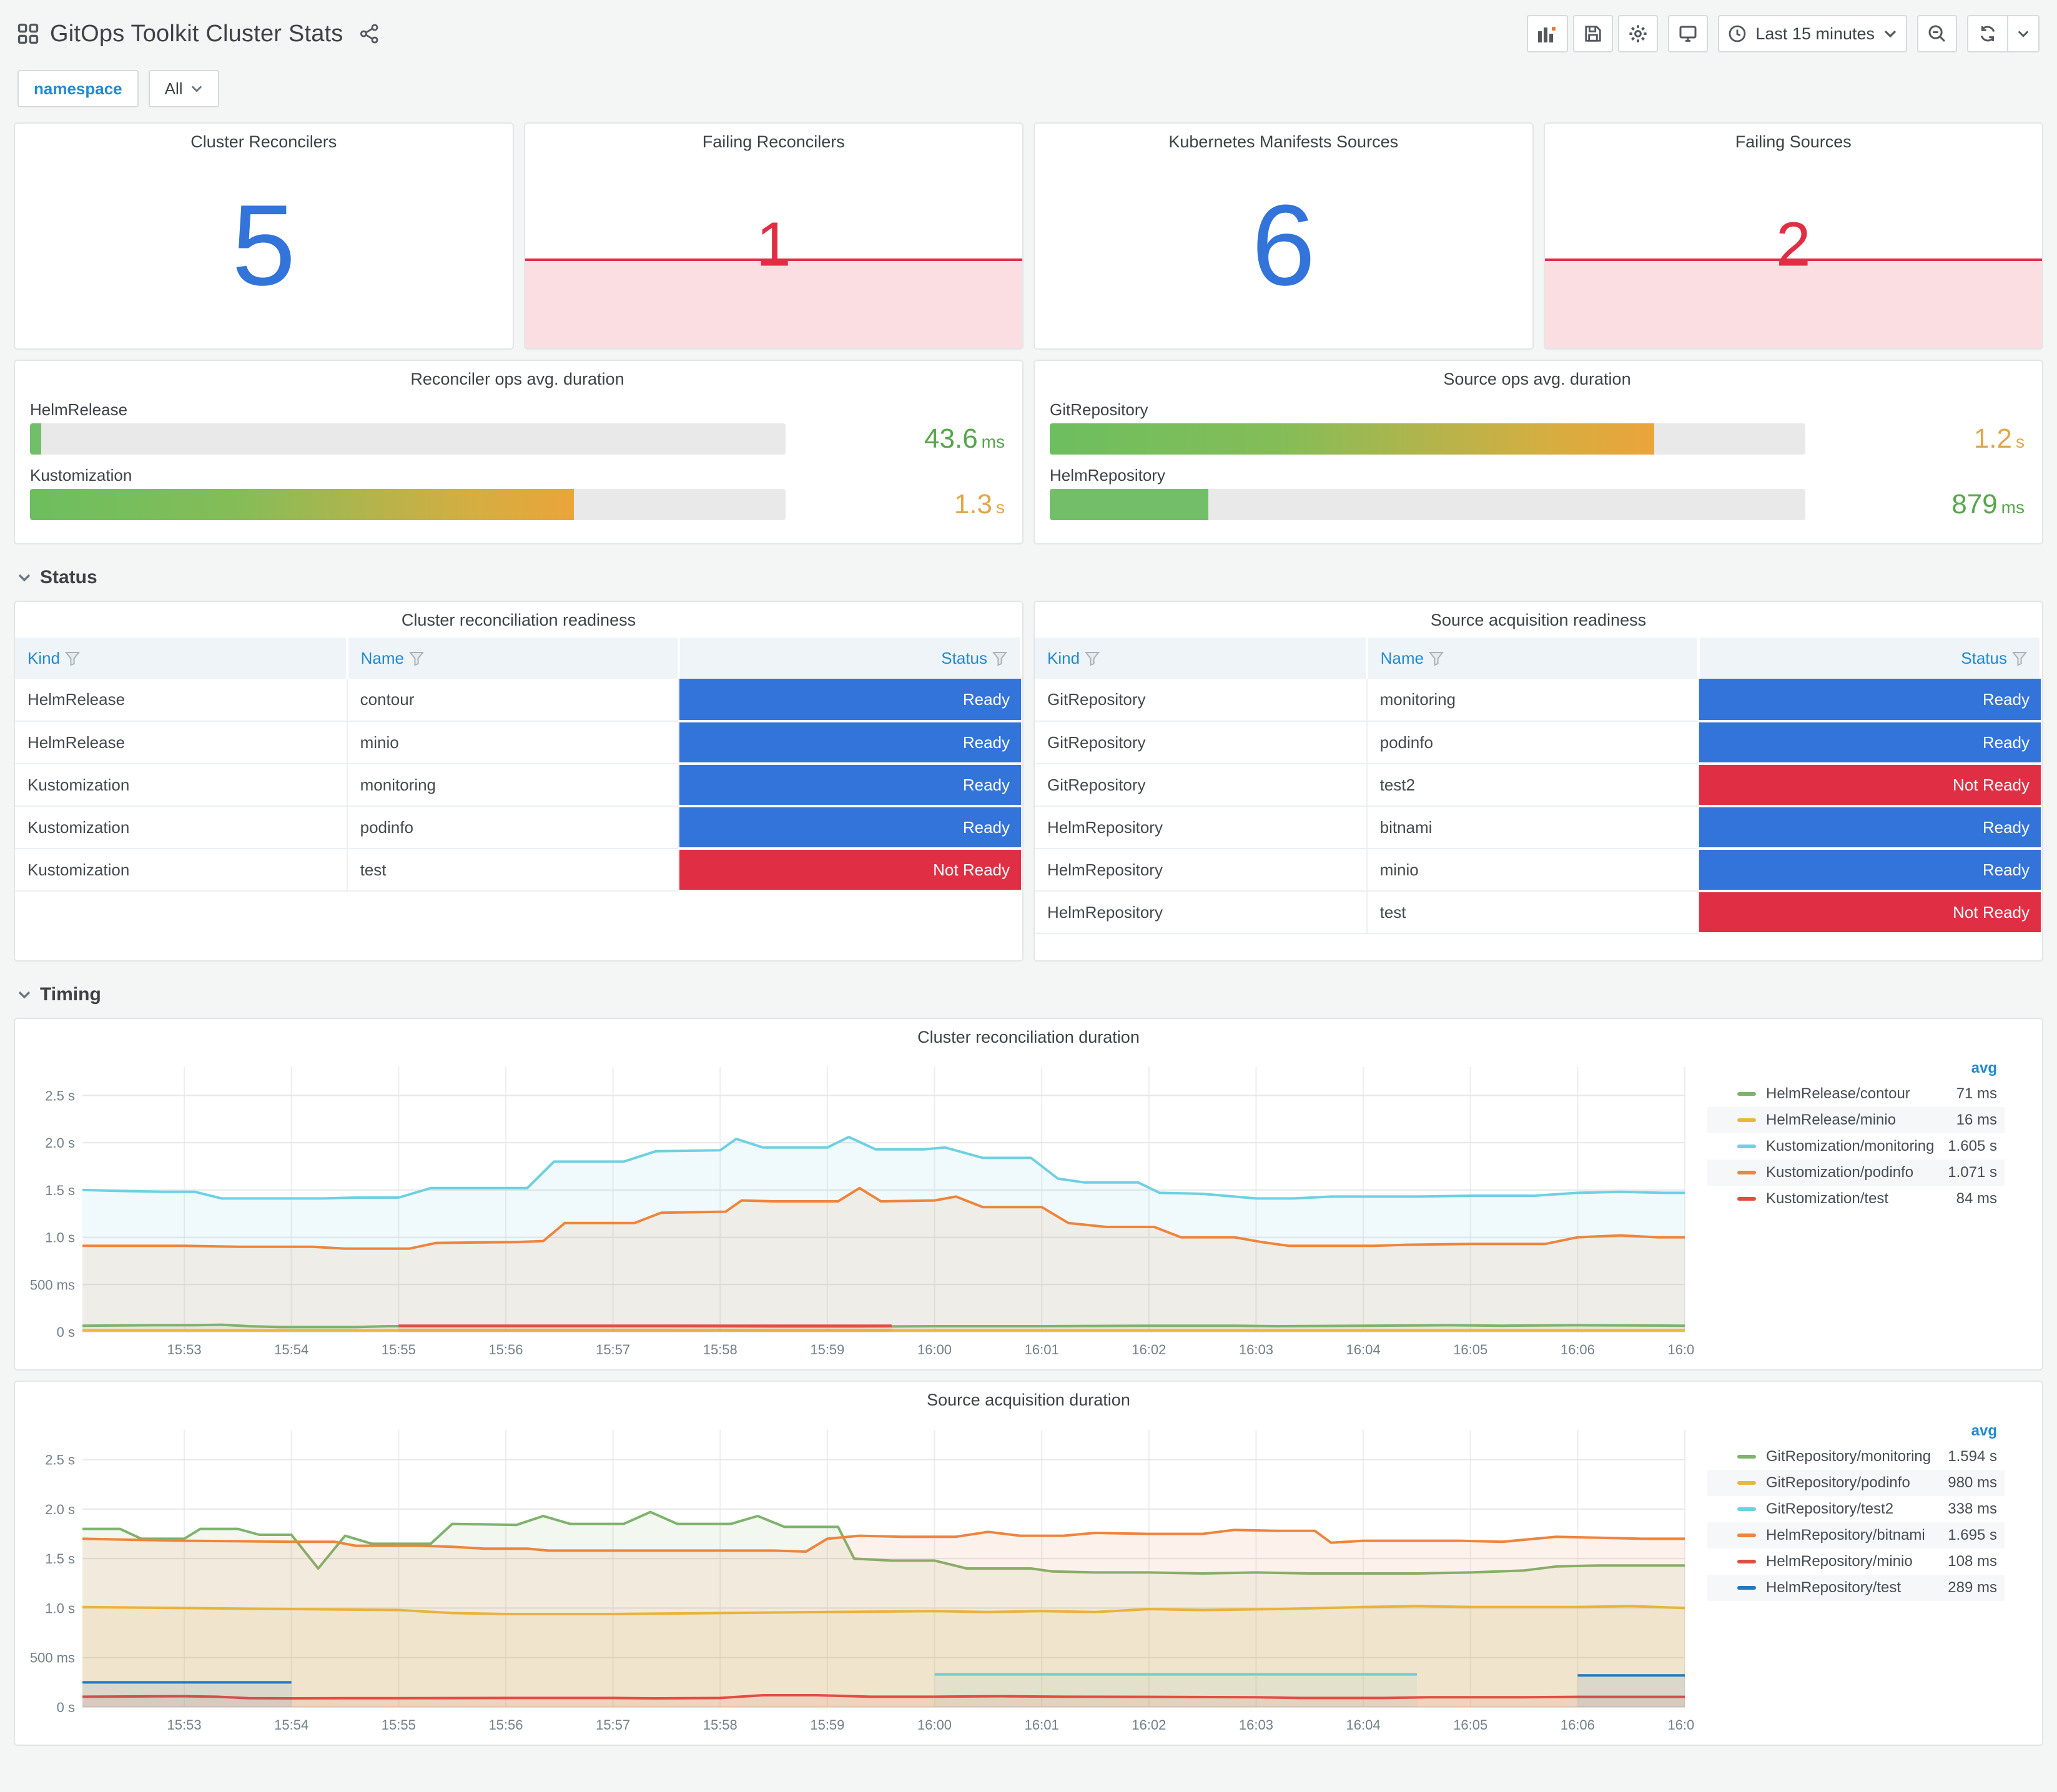 This screenshot has height=1792, width=2057. Describe the element at coordinates (1851, 1146) in the screenshot. I see `legend-series-name: Kustomization/monitoring` at that location.